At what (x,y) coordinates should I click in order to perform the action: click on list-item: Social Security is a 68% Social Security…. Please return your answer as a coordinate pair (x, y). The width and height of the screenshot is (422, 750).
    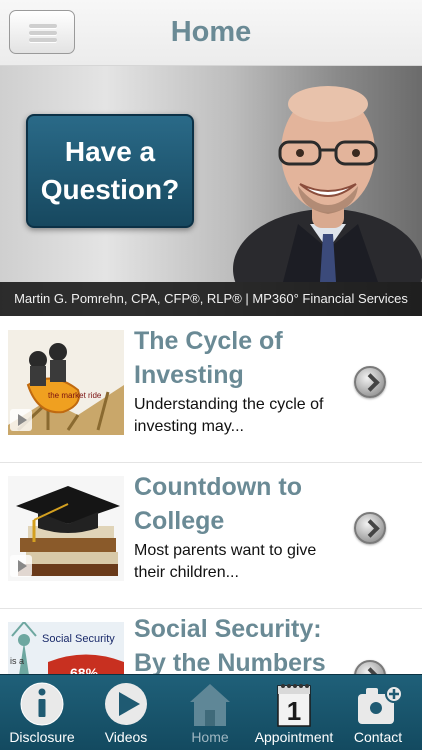
    Looking at the image, I should click on (211, 641).